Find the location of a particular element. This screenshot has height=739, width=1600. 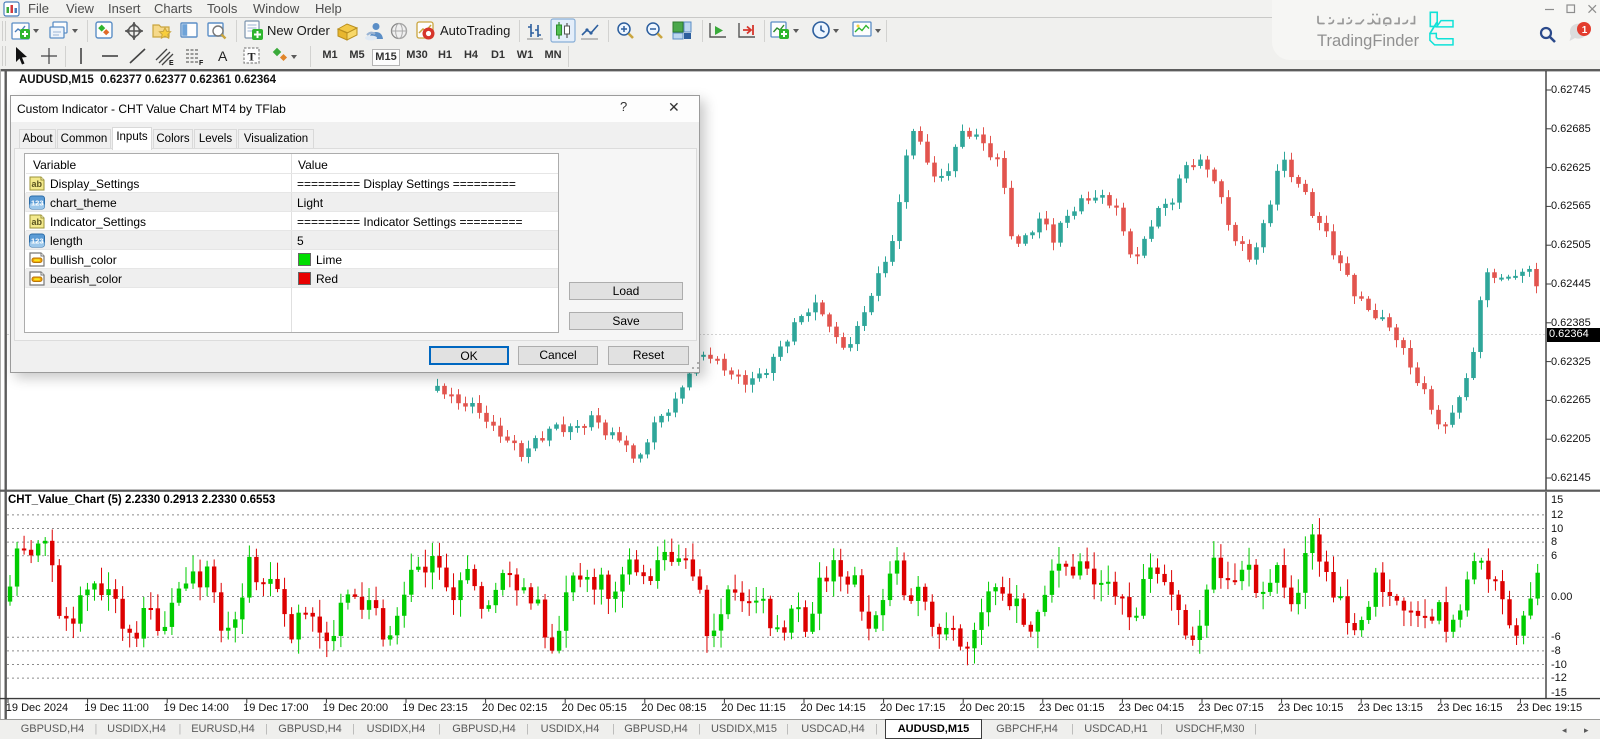

svg-text: F is located at coordinates (201, 63).